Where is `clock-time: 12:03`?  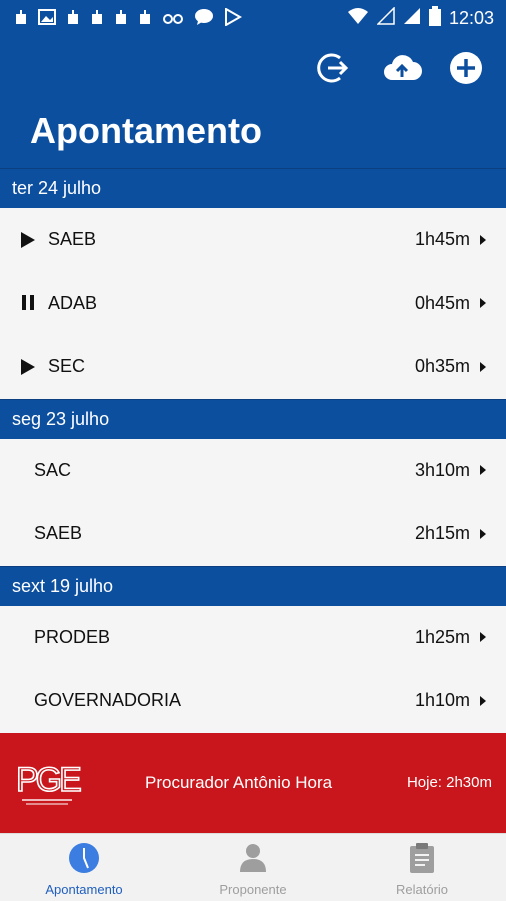
clock-time: 12:03 is located at coordinates (471, 18).